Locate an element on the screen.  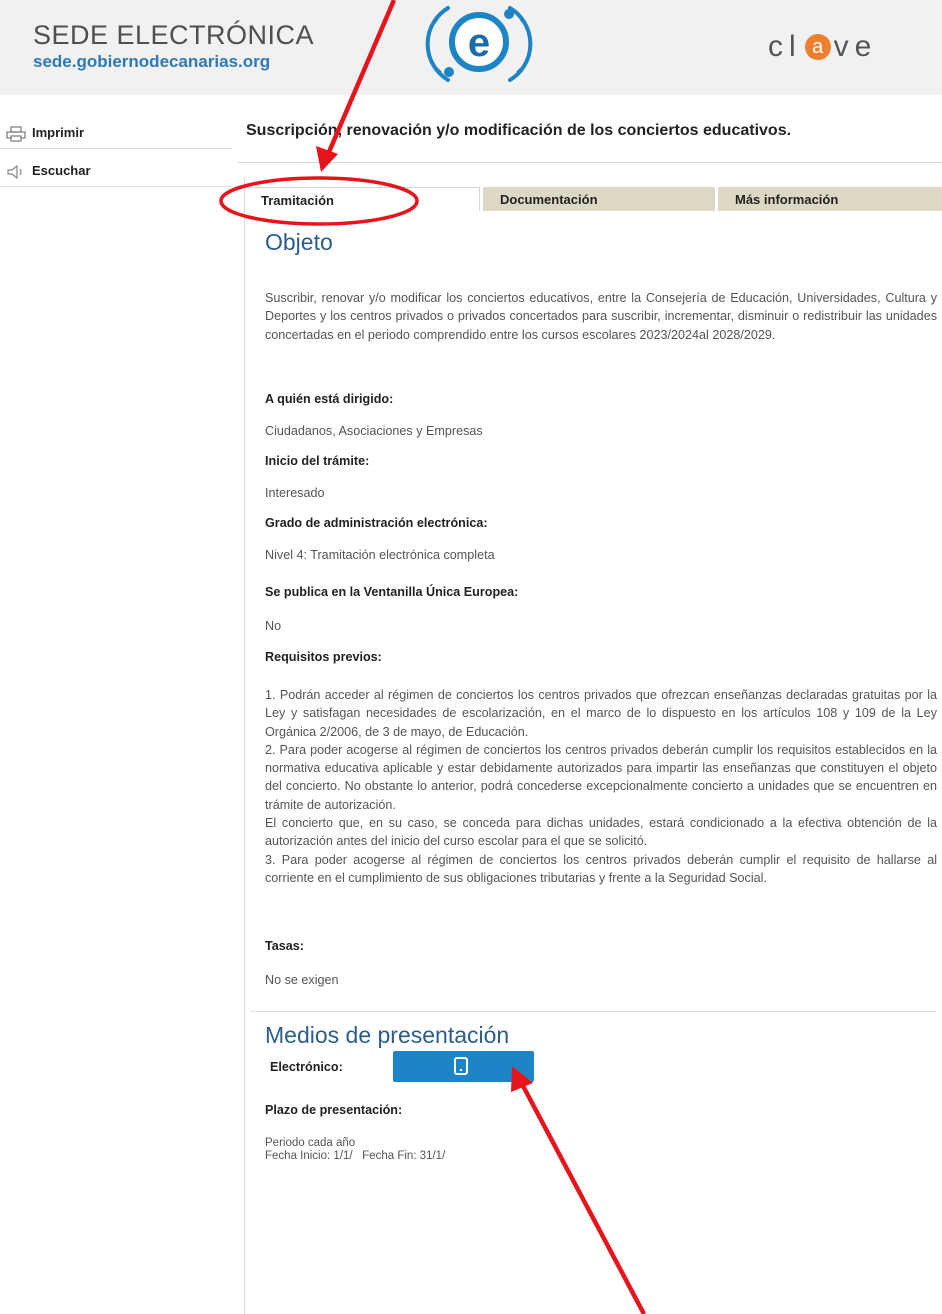
medios-heading: Medios de presentación is located at coordinates (387, 1035).